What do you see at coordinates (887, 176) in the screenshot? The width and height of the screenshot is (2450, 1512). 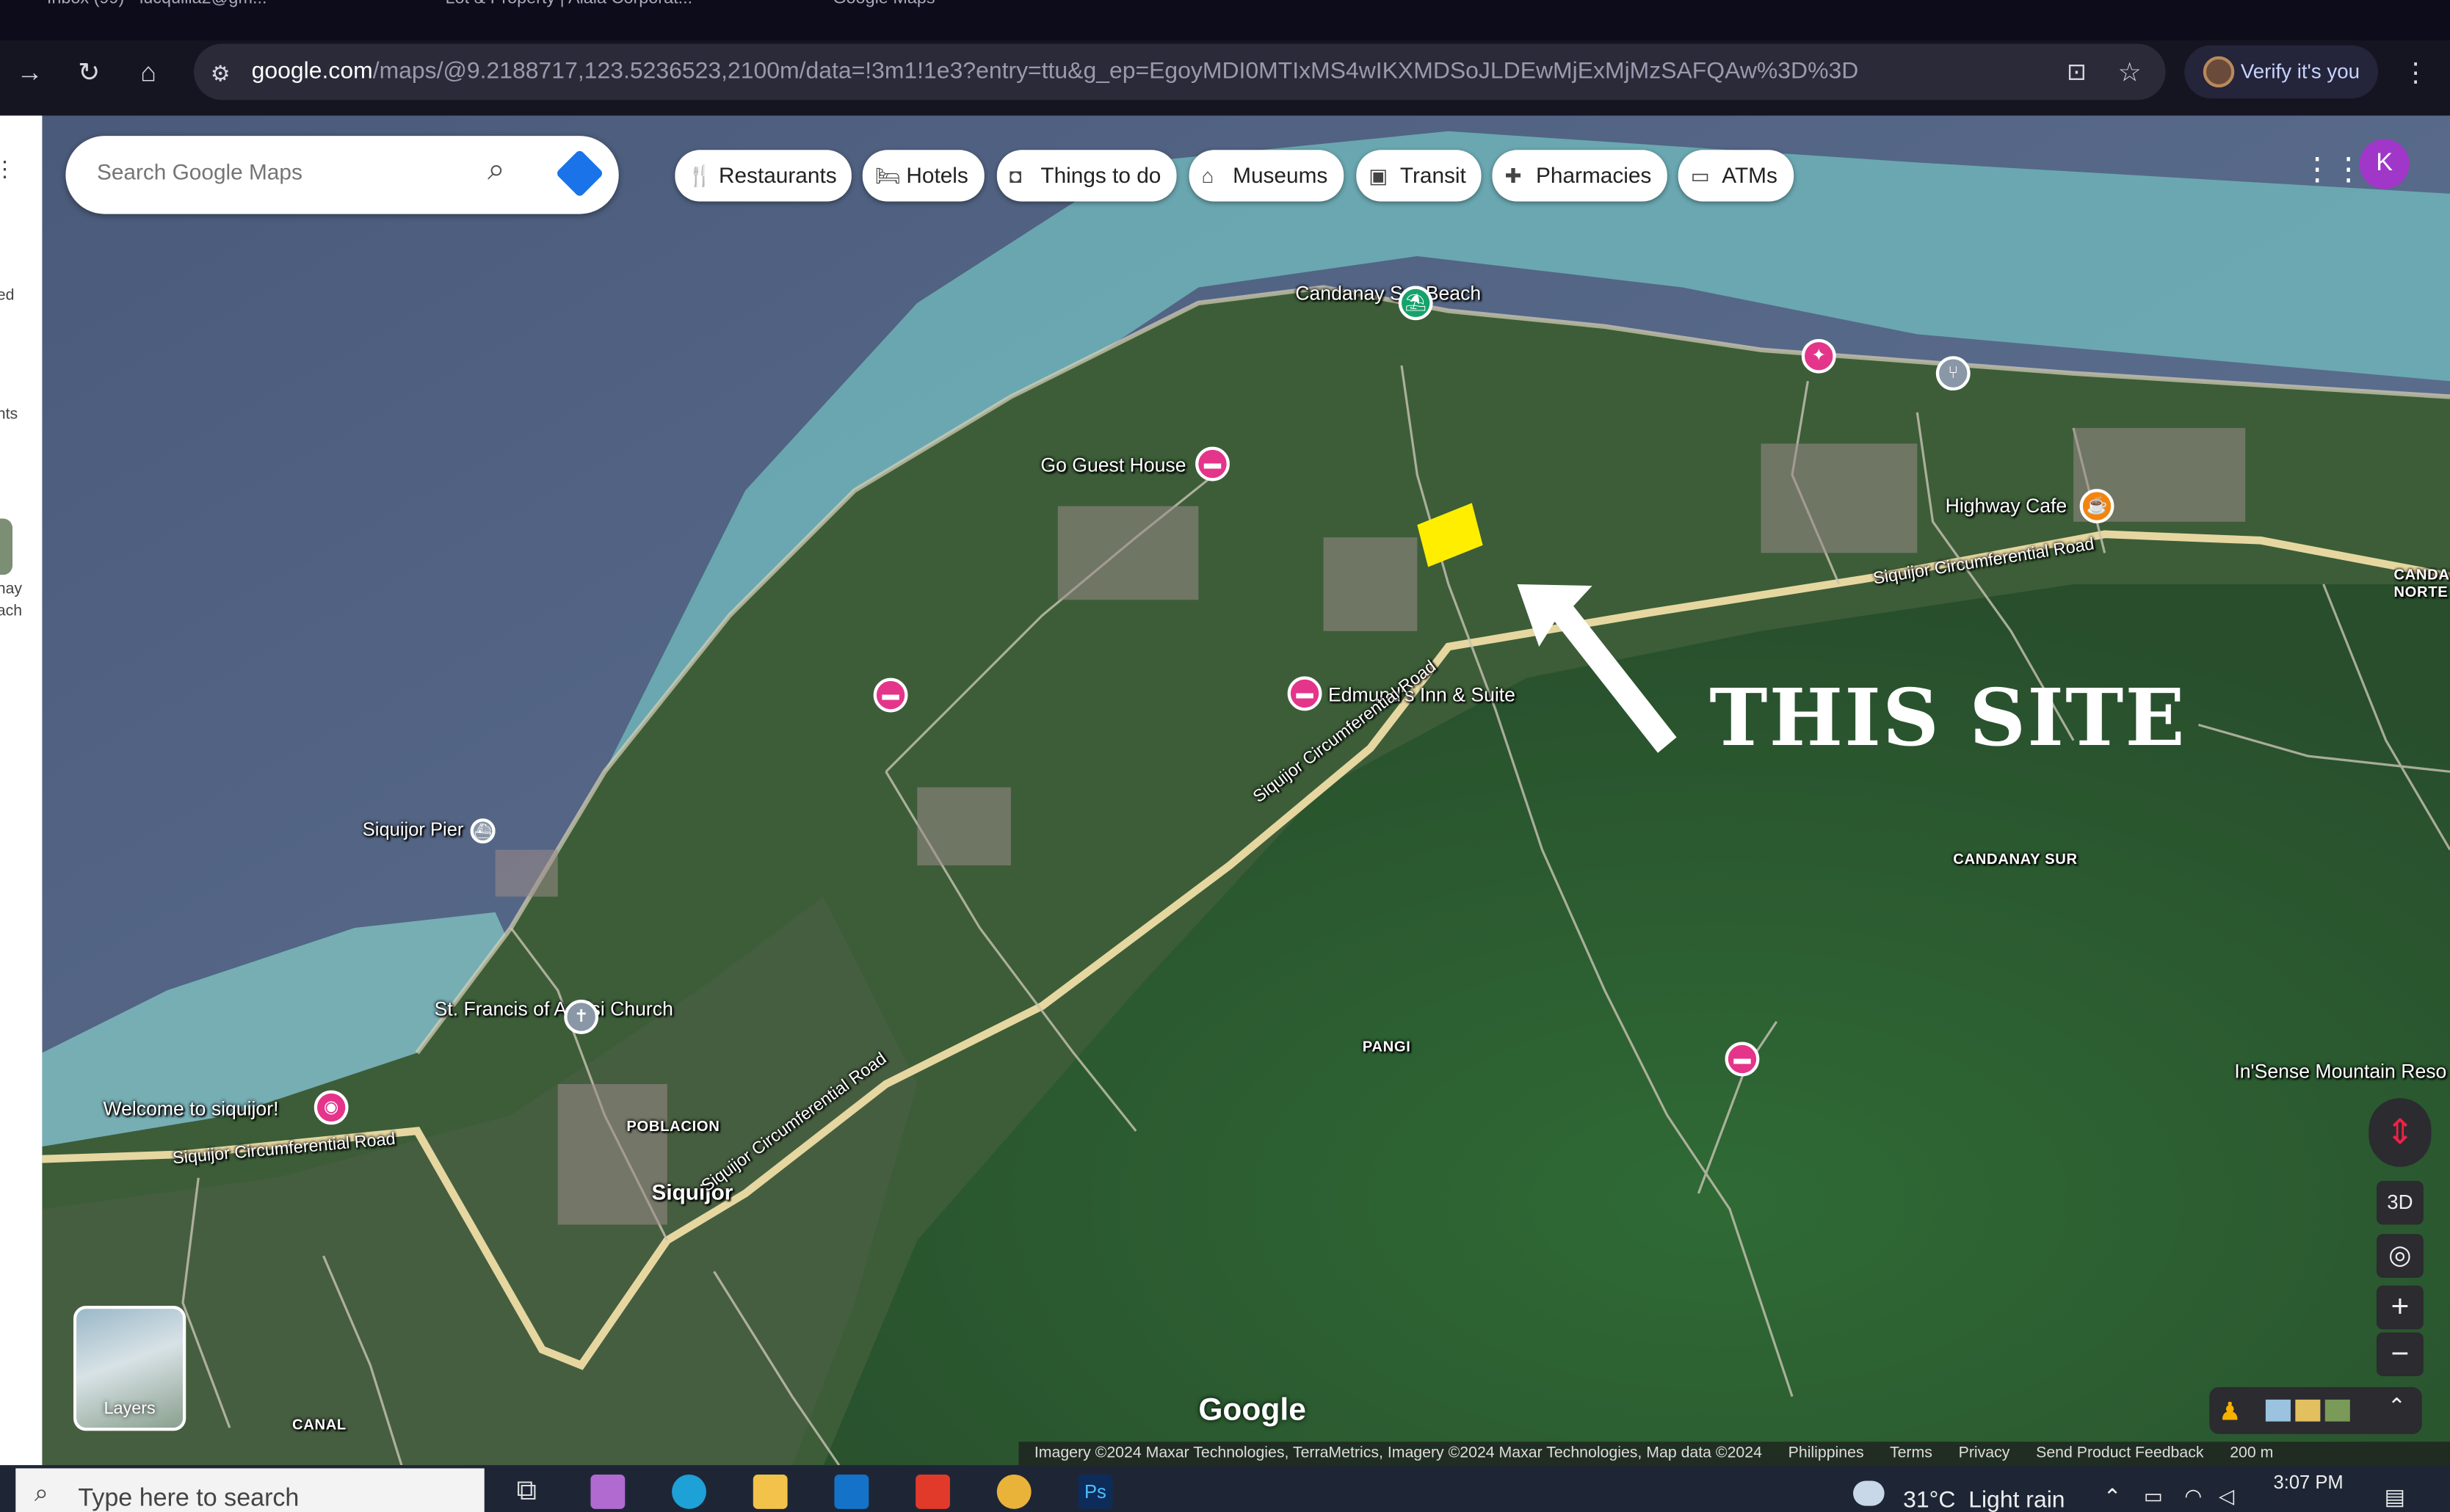 I see `bed-icon: 🛏` at bounding box center [887, 176].